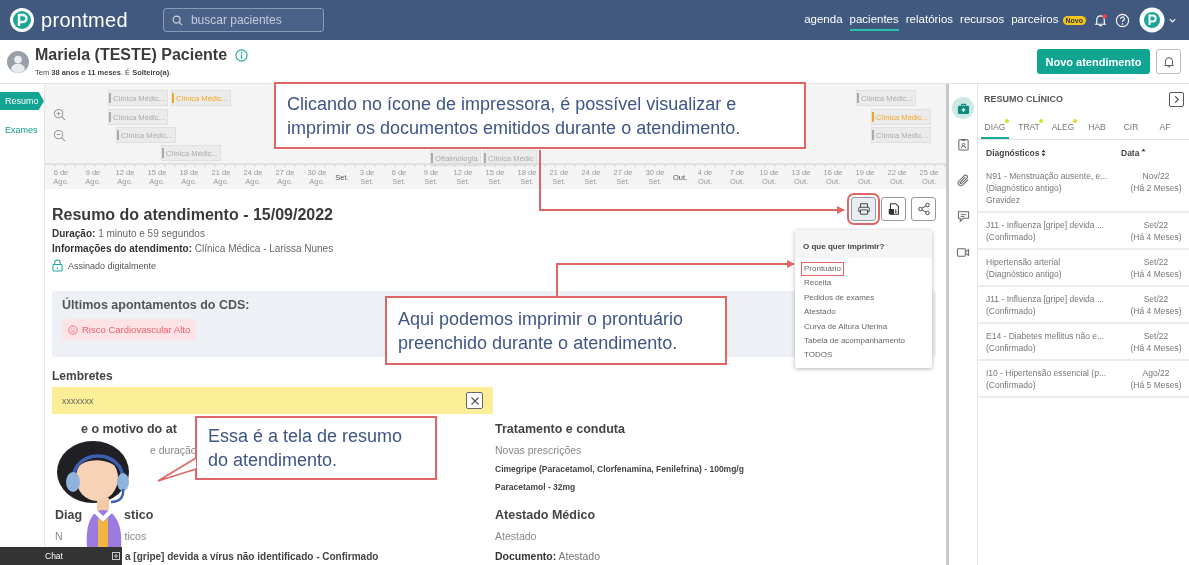 The height and width of the screenshot is (565, 1189). I want to click on side-tab: Exames, so click(22, 130).